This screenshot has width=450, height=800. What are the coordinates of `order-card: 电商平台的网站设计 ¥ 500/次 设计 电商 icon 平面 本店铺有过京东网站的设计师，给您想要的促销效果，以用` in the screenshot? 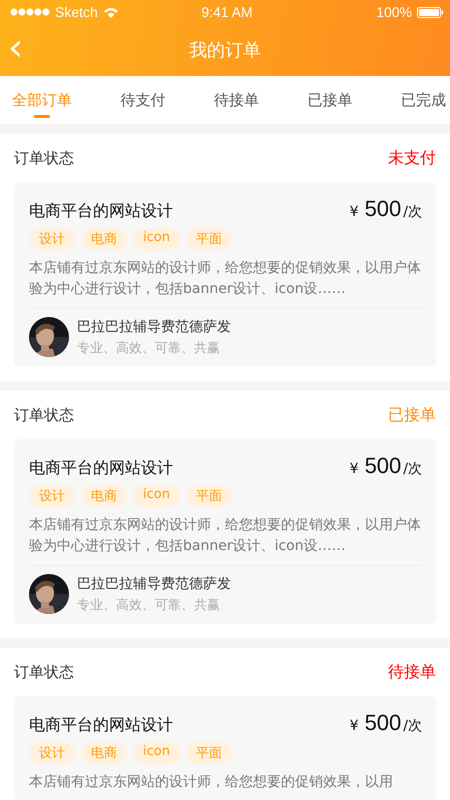 It's located at (225, 748).